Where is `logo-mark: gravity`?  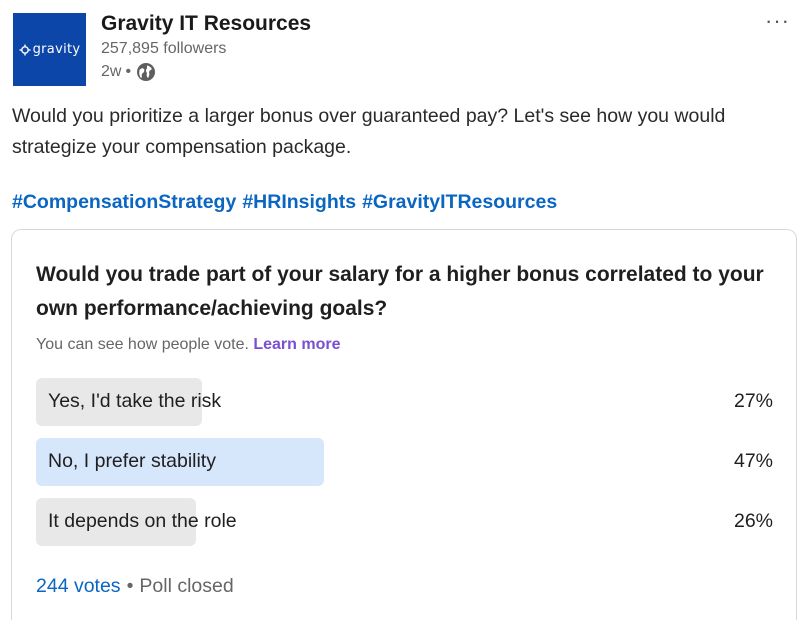
logo-mark: gravity is located at coordinates (50, 49).